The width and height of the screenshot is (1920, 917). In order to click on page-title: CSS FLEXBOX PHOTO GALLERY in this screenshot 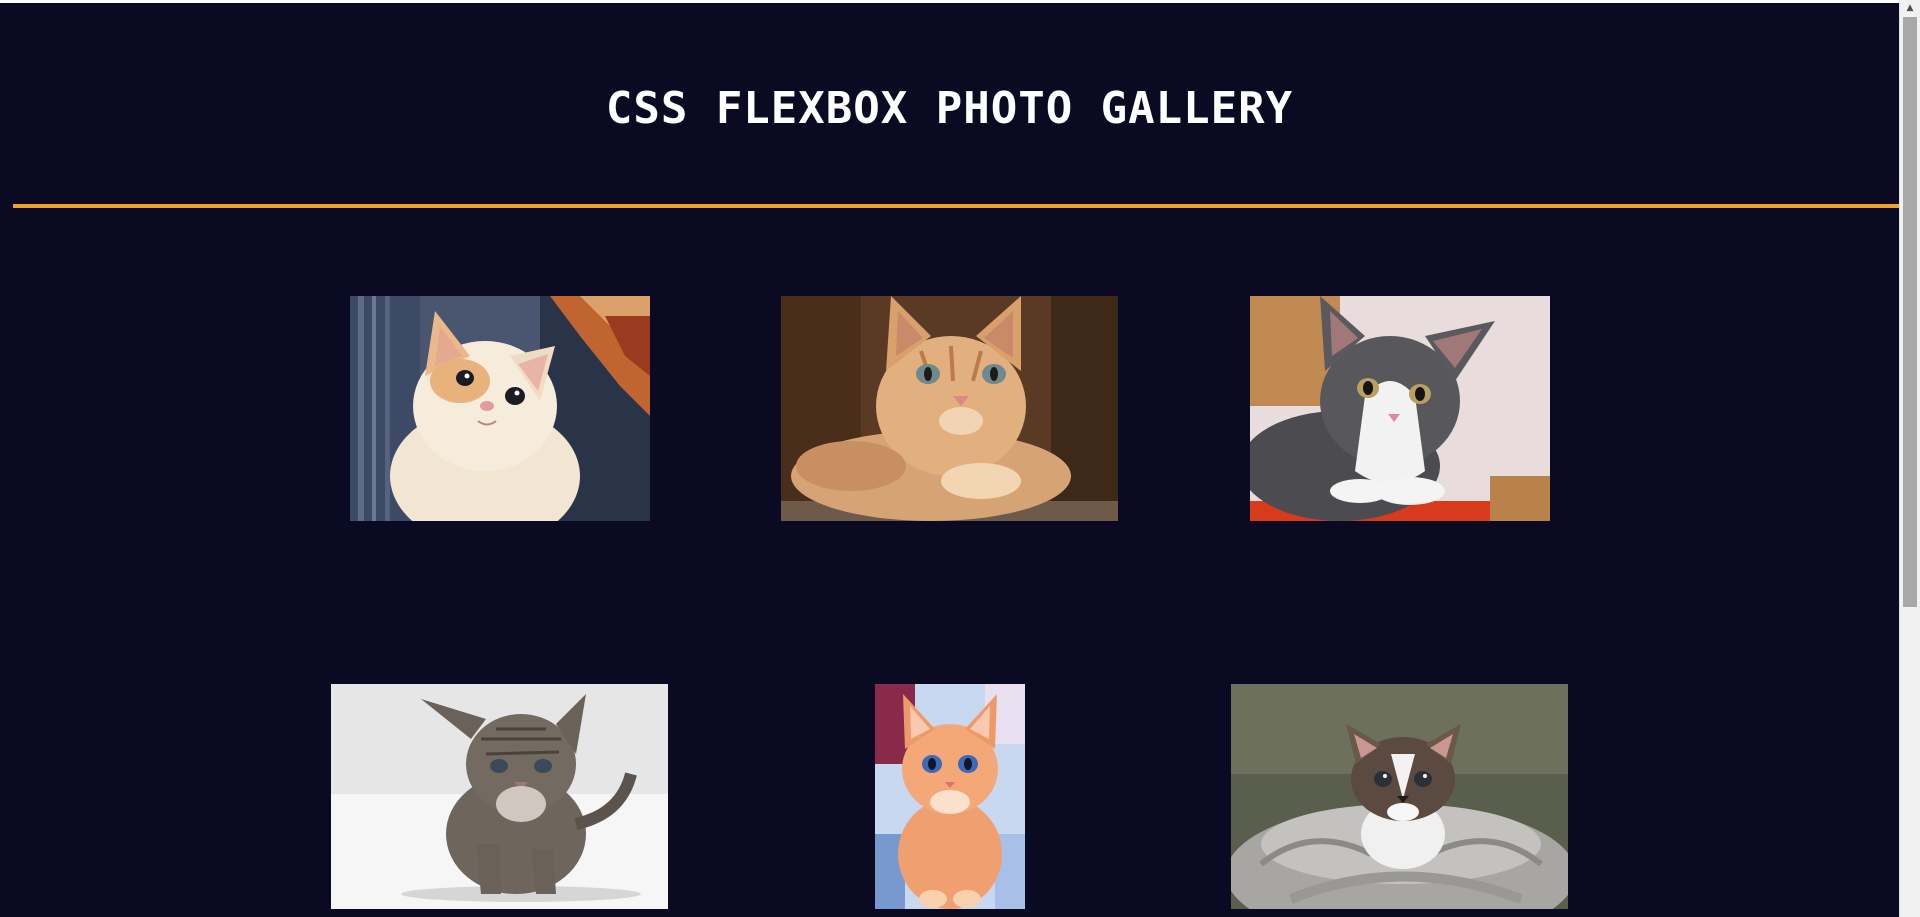, I will do `click(949, 108)`.